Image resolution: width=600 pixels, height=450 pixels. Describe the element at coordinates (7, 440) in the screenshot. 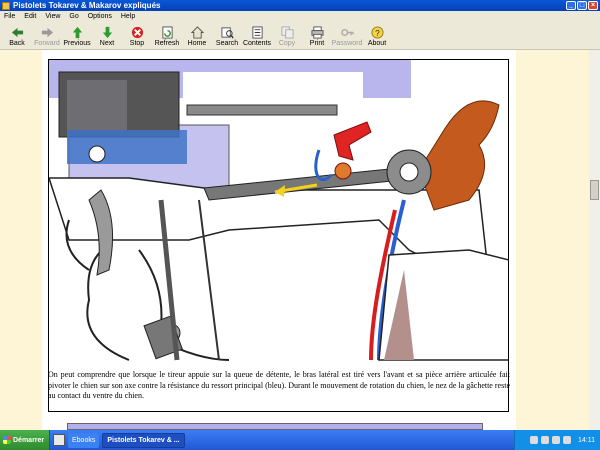

I see `windows-logo-icon` at that location.